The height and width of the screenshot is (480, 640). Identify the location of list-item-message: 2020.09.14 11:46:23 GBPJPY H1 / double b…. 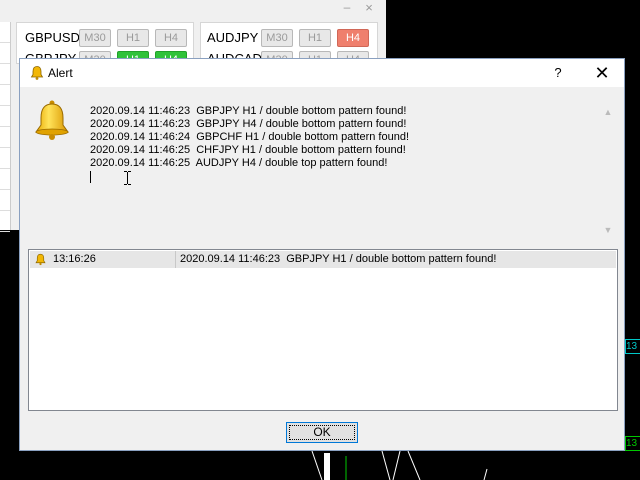
(338, 259).